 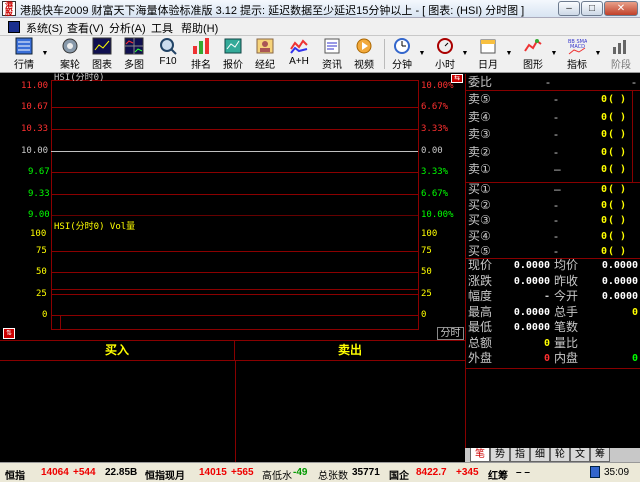 I want to click on toolbar-graph-button: 图形, so click(x=533, y=54).